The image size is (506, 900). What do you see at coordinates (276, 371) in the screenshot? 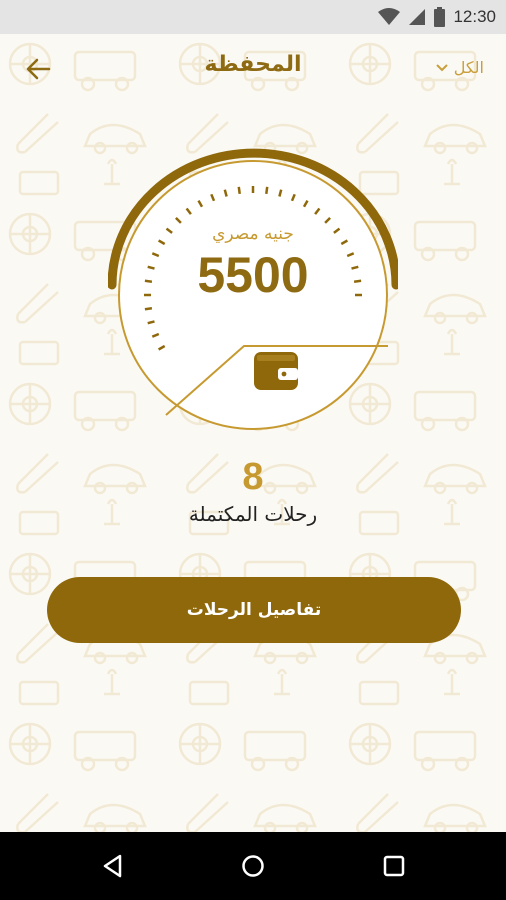
I see `wallet-icon` at bounding box center [276, 371].